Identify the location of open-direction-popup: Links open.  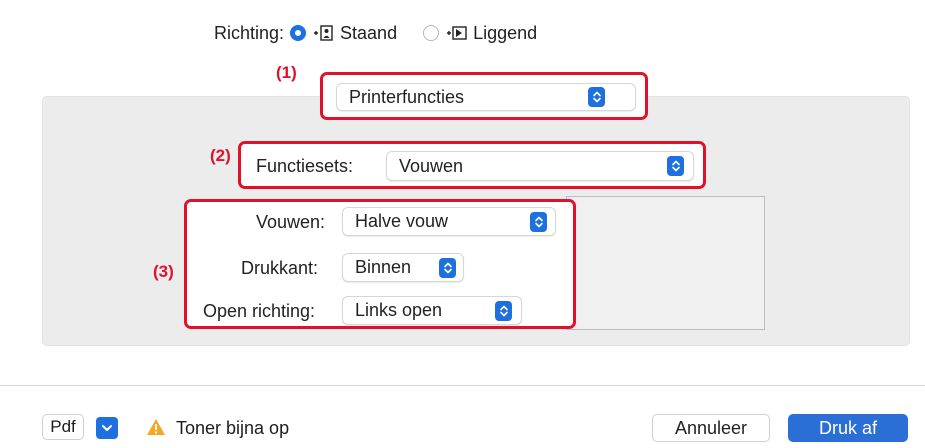
(432, 310).